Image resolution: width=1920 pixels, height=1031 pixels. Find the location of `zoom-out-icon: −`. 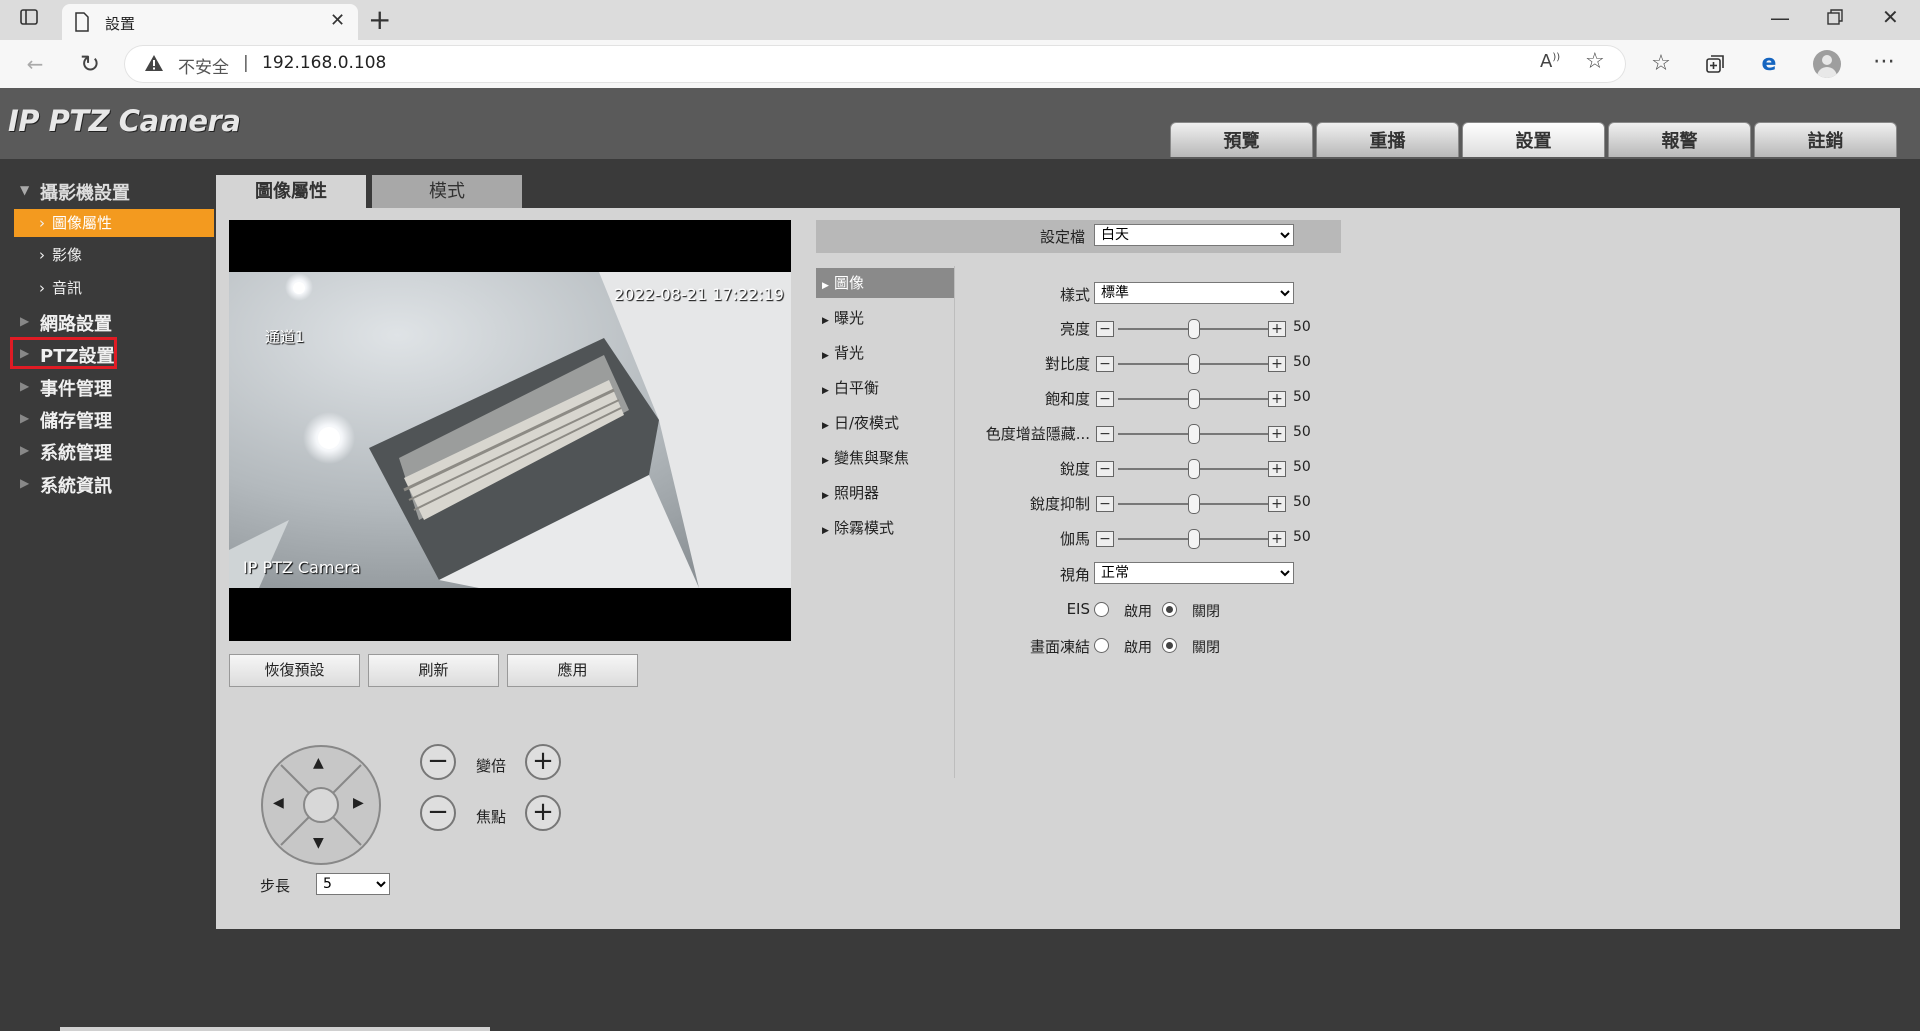

zoom-out-icon: − is located at coordinates (438, 762).